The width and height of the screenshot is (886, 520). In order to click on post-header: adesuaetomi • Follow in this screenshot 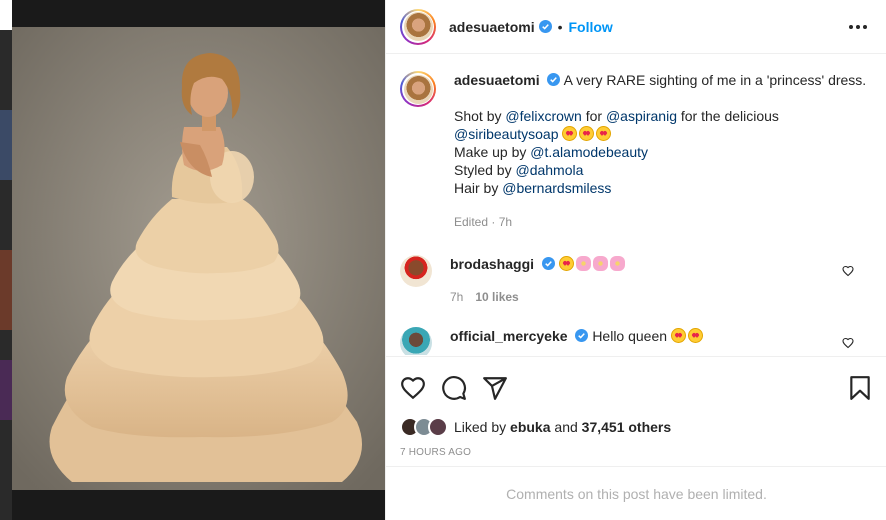, I will do `click(636, 27)`.